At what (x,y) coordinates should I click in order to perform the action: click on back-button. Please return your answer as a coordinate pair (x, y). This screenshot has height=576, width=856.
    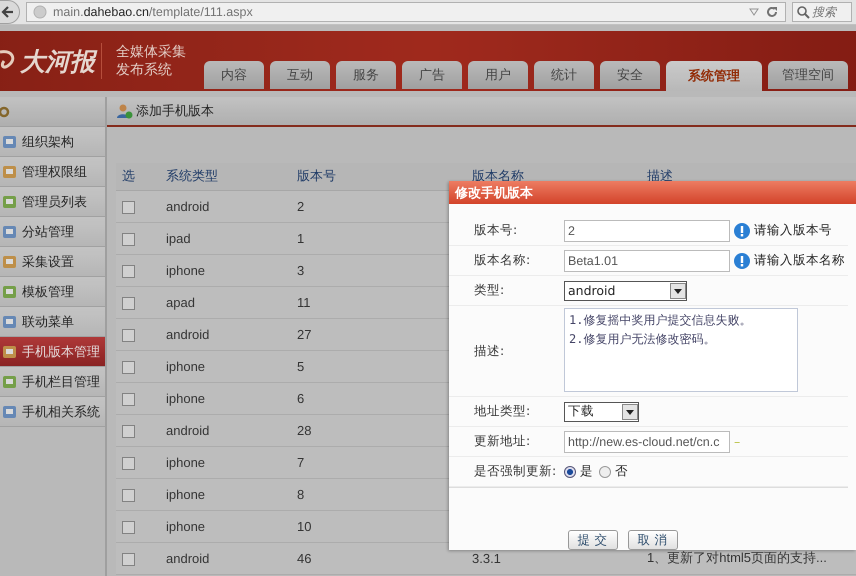
    Looking at the image, I should click on (10, 12).